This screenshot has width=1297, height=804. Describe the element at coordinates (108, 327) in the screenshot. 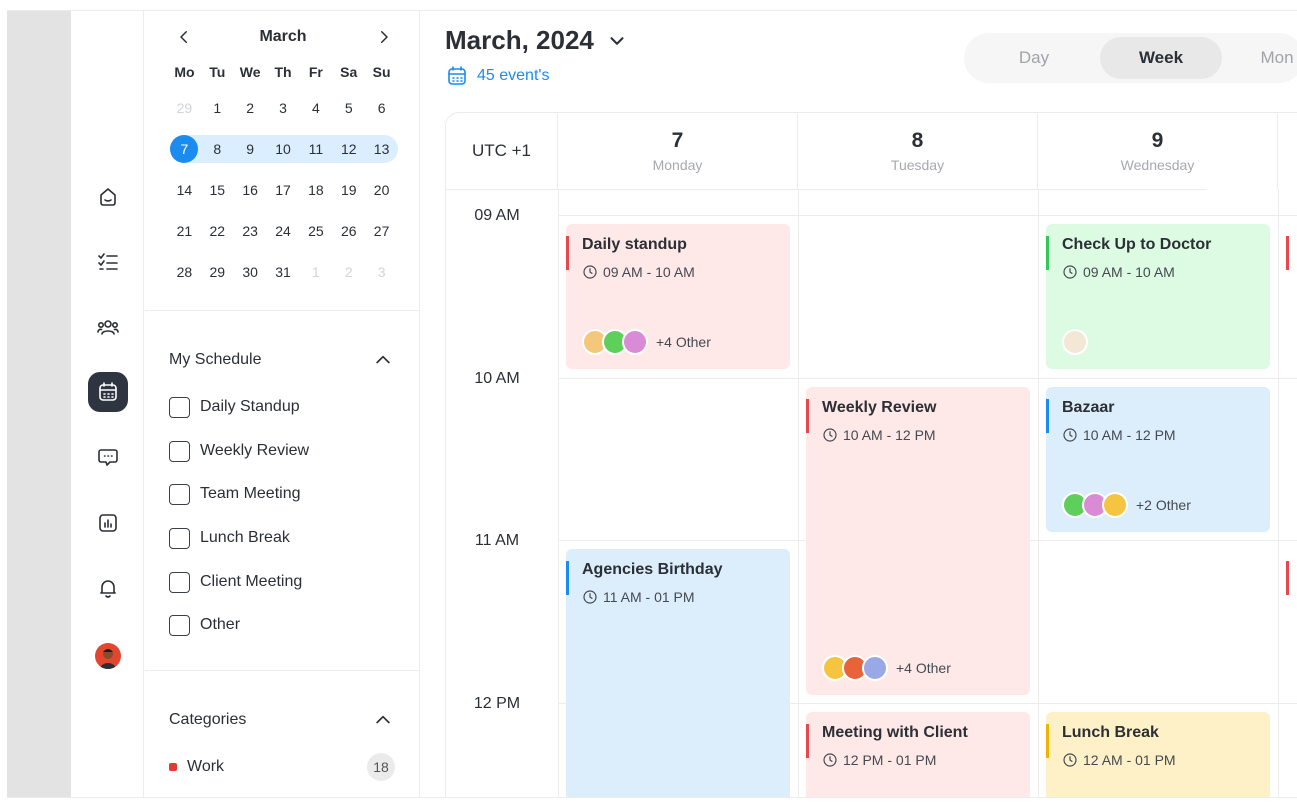

I see `team-icon` at that location.